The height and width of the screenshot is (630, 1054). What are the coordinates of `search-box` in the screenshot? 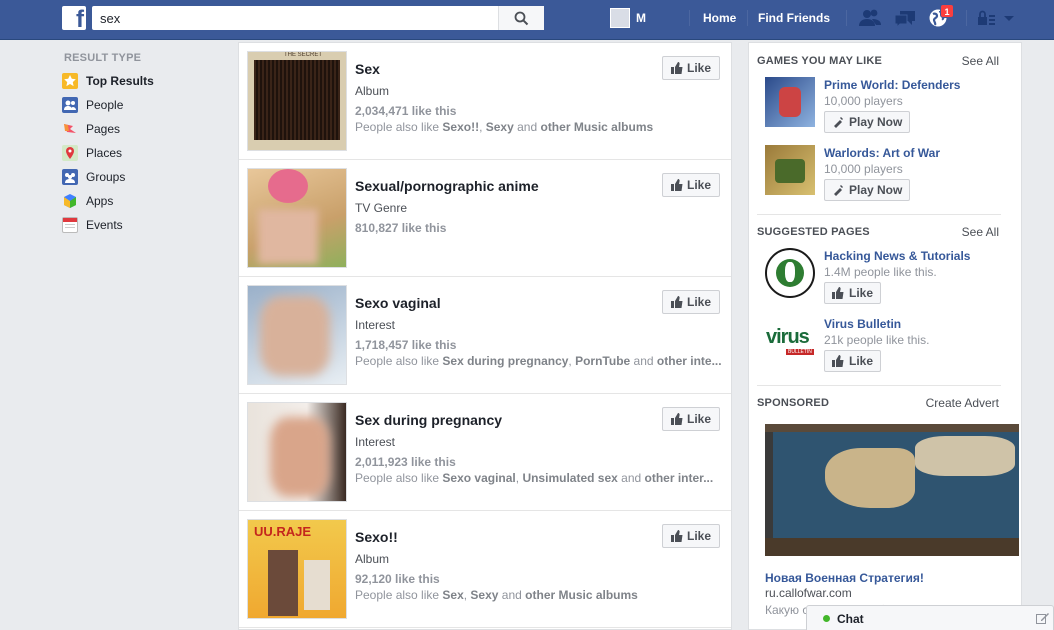 It's located at (318, 18).